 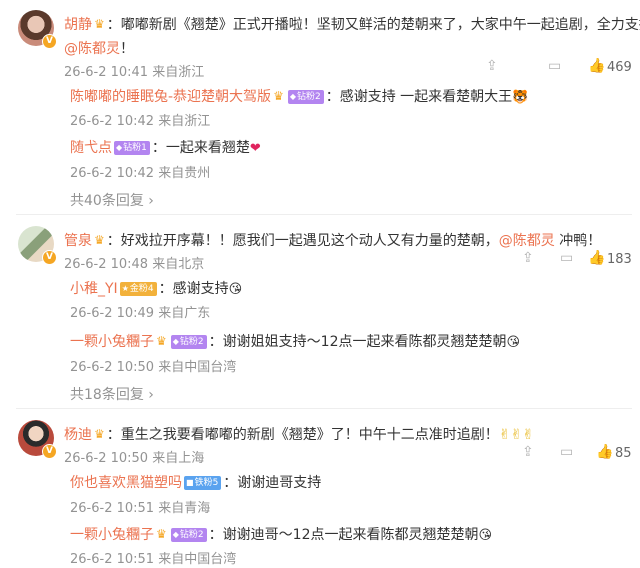 What do you see at coordinates (178, 264) in the screenshot?
I see `comment-location: 来自北京` at bounding box center [178, 264].